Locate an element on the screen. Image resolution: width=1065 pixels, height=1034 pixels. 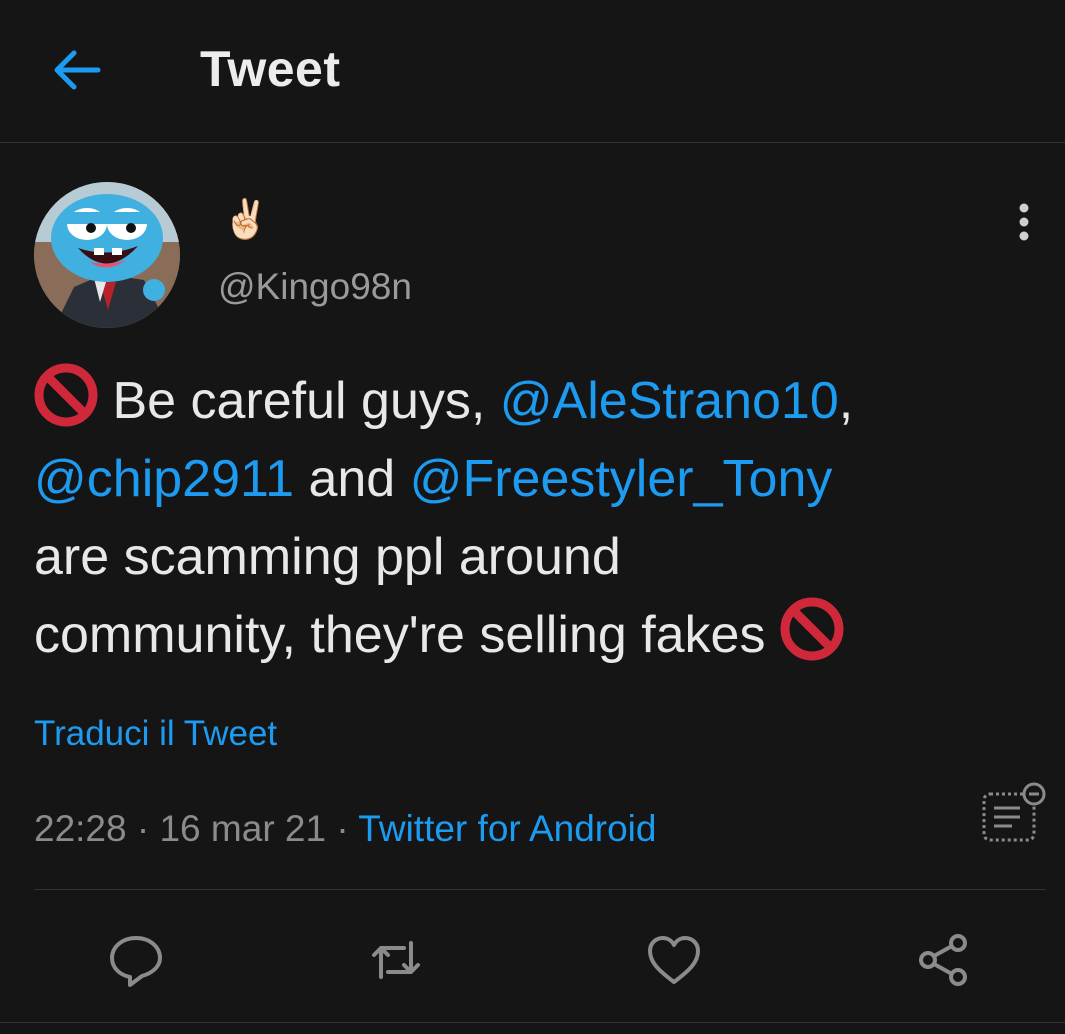
mention-link: @Freestyler_Tony is located at coordinates (621, 479).